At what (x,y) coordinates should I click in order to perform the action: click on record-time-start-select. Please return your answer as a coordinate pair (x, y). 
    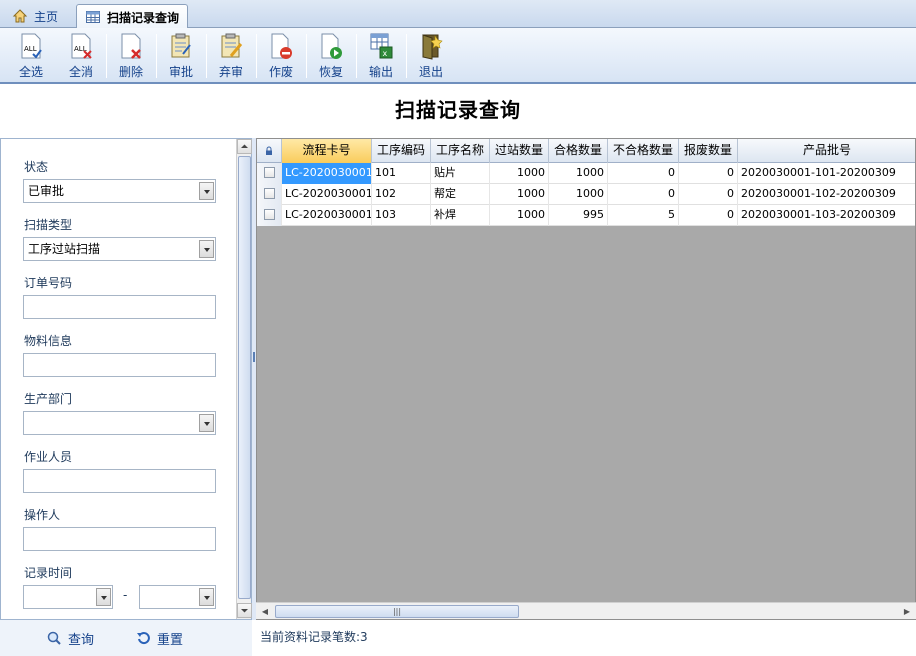
    Looking at the image, I should click on (68, 597).